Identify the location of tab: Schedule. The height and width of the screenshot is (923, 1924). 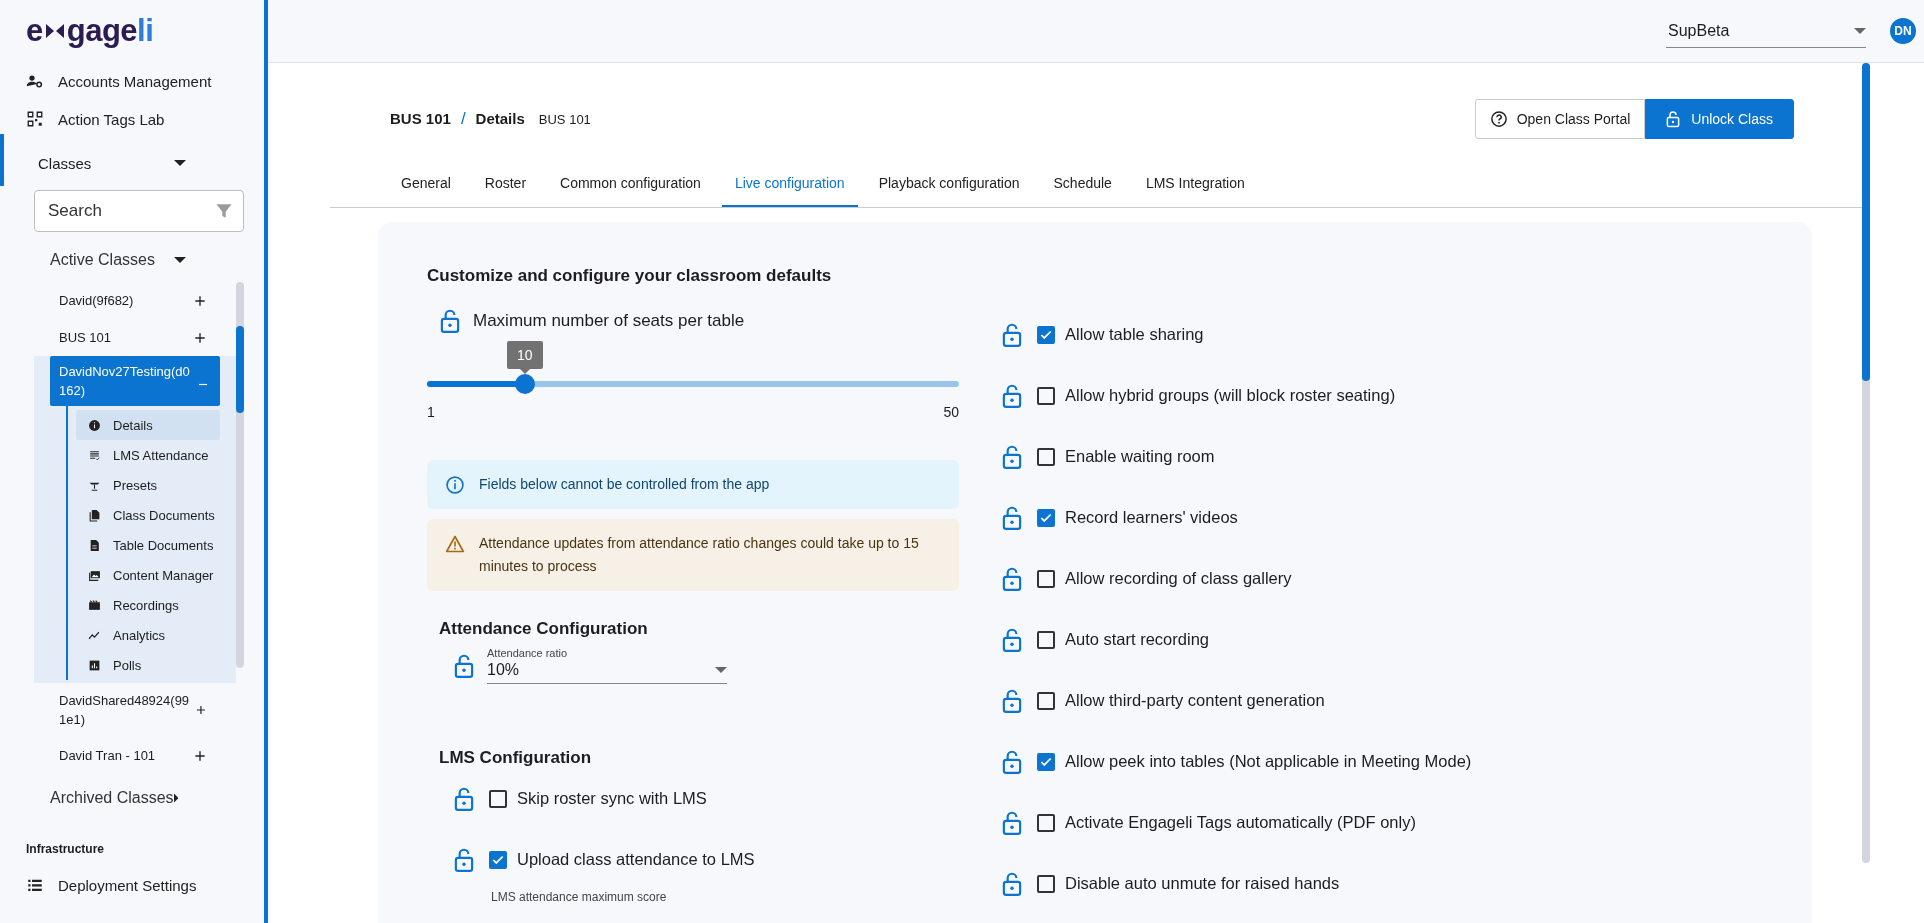
(1082, 184).